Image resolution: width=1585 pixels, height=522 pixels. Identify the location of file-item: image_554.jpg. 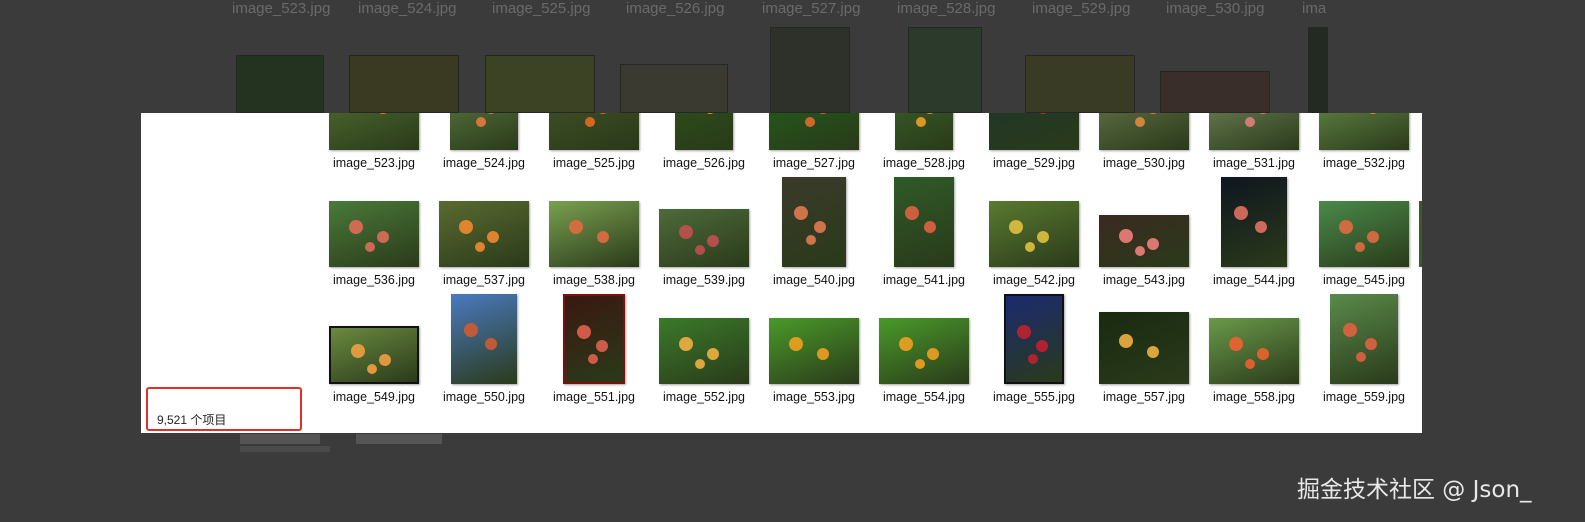
(924, 348).